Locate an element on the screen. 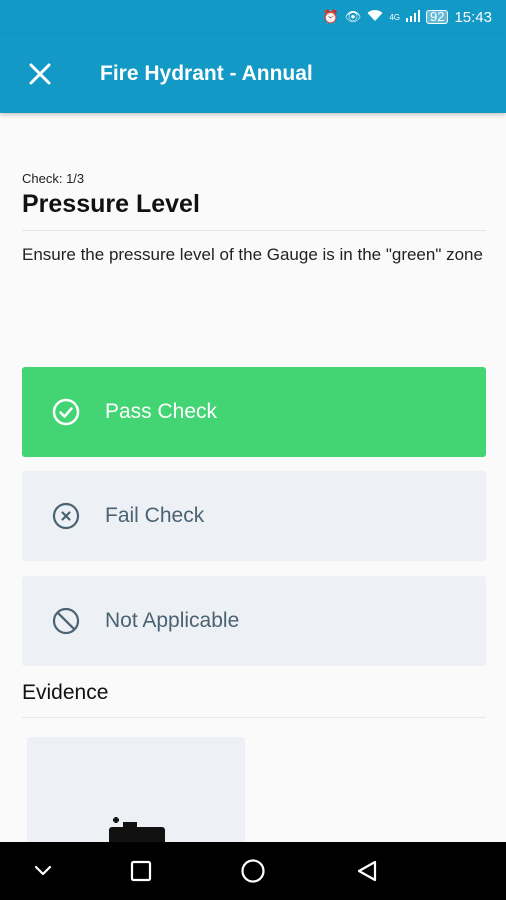 This screenshot has height=900, width=506. nav-home-button is located at coordinates (253, 871).